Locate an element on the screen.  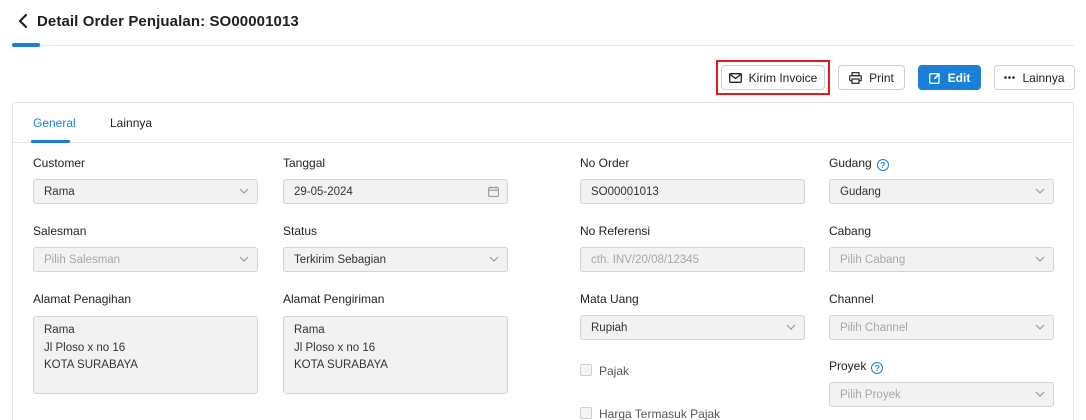
printer-icon is located at coordinates (856, 77).